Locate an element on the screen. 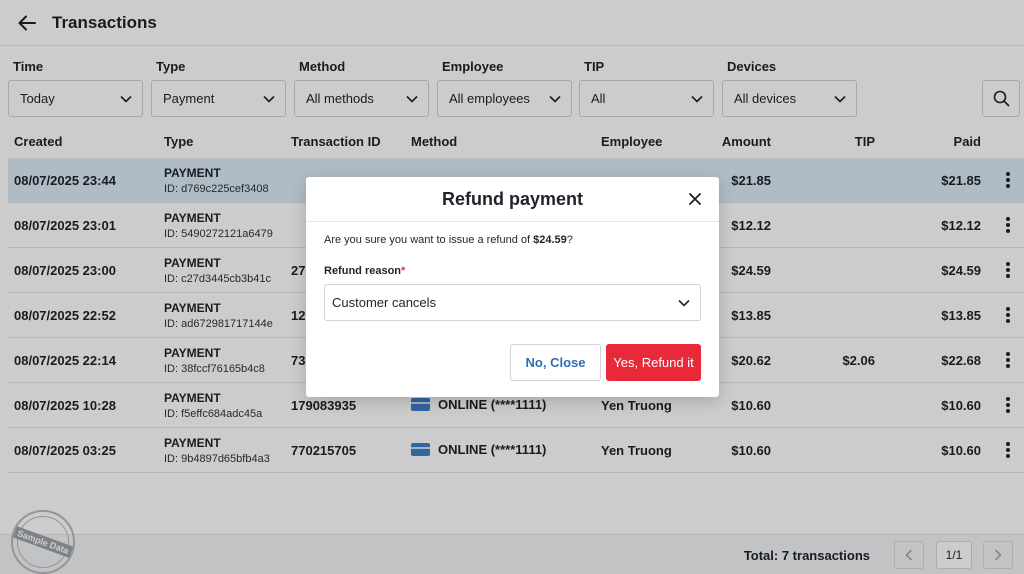  refund-reason-select: Customer cancels is located at coordinates (512, 302).